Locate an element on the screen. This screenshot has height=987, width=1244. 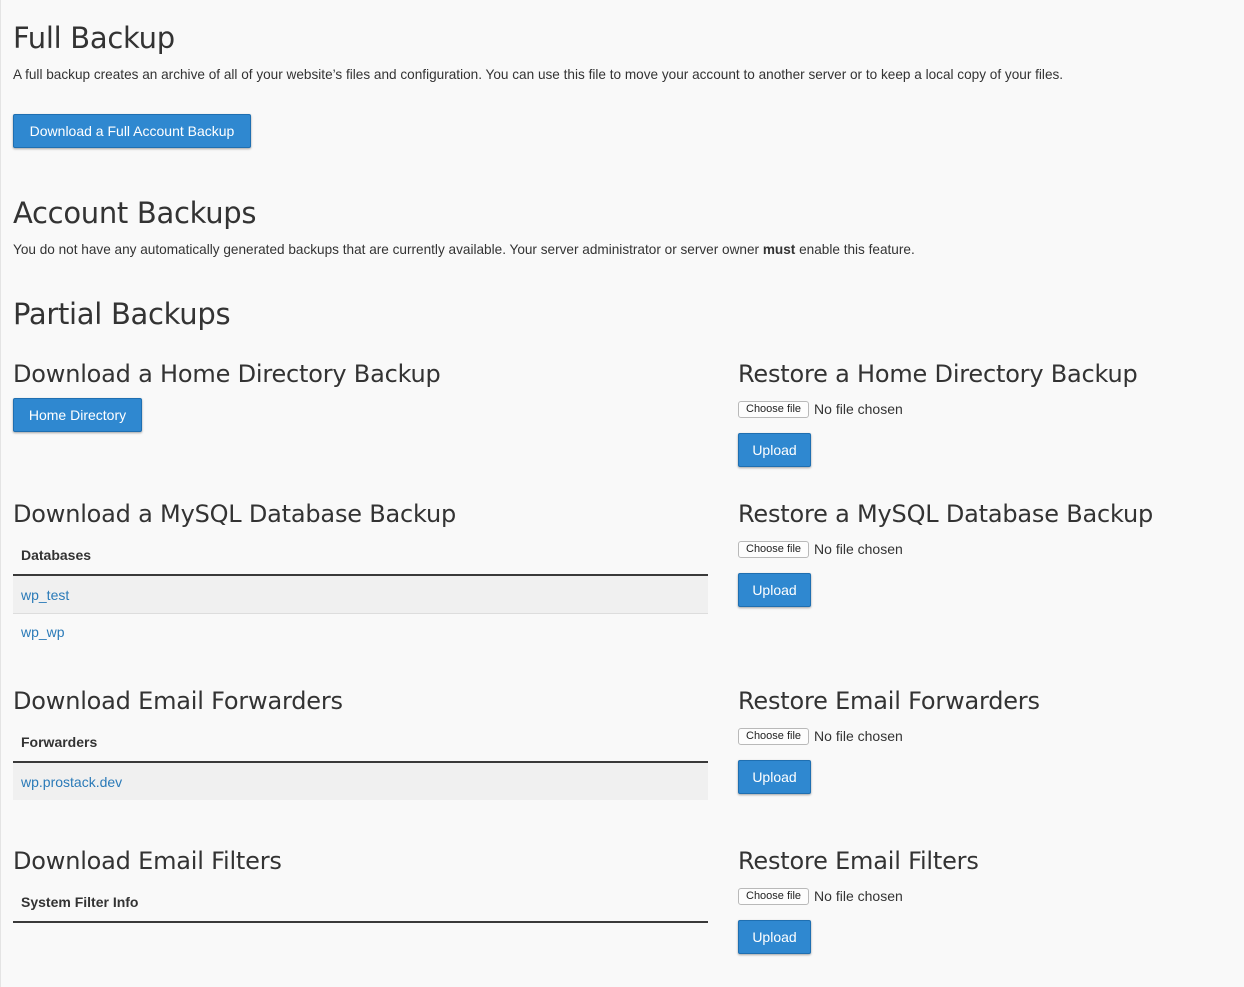
forwarders-table-header: Forwarders is located at coordinates (360, 743).